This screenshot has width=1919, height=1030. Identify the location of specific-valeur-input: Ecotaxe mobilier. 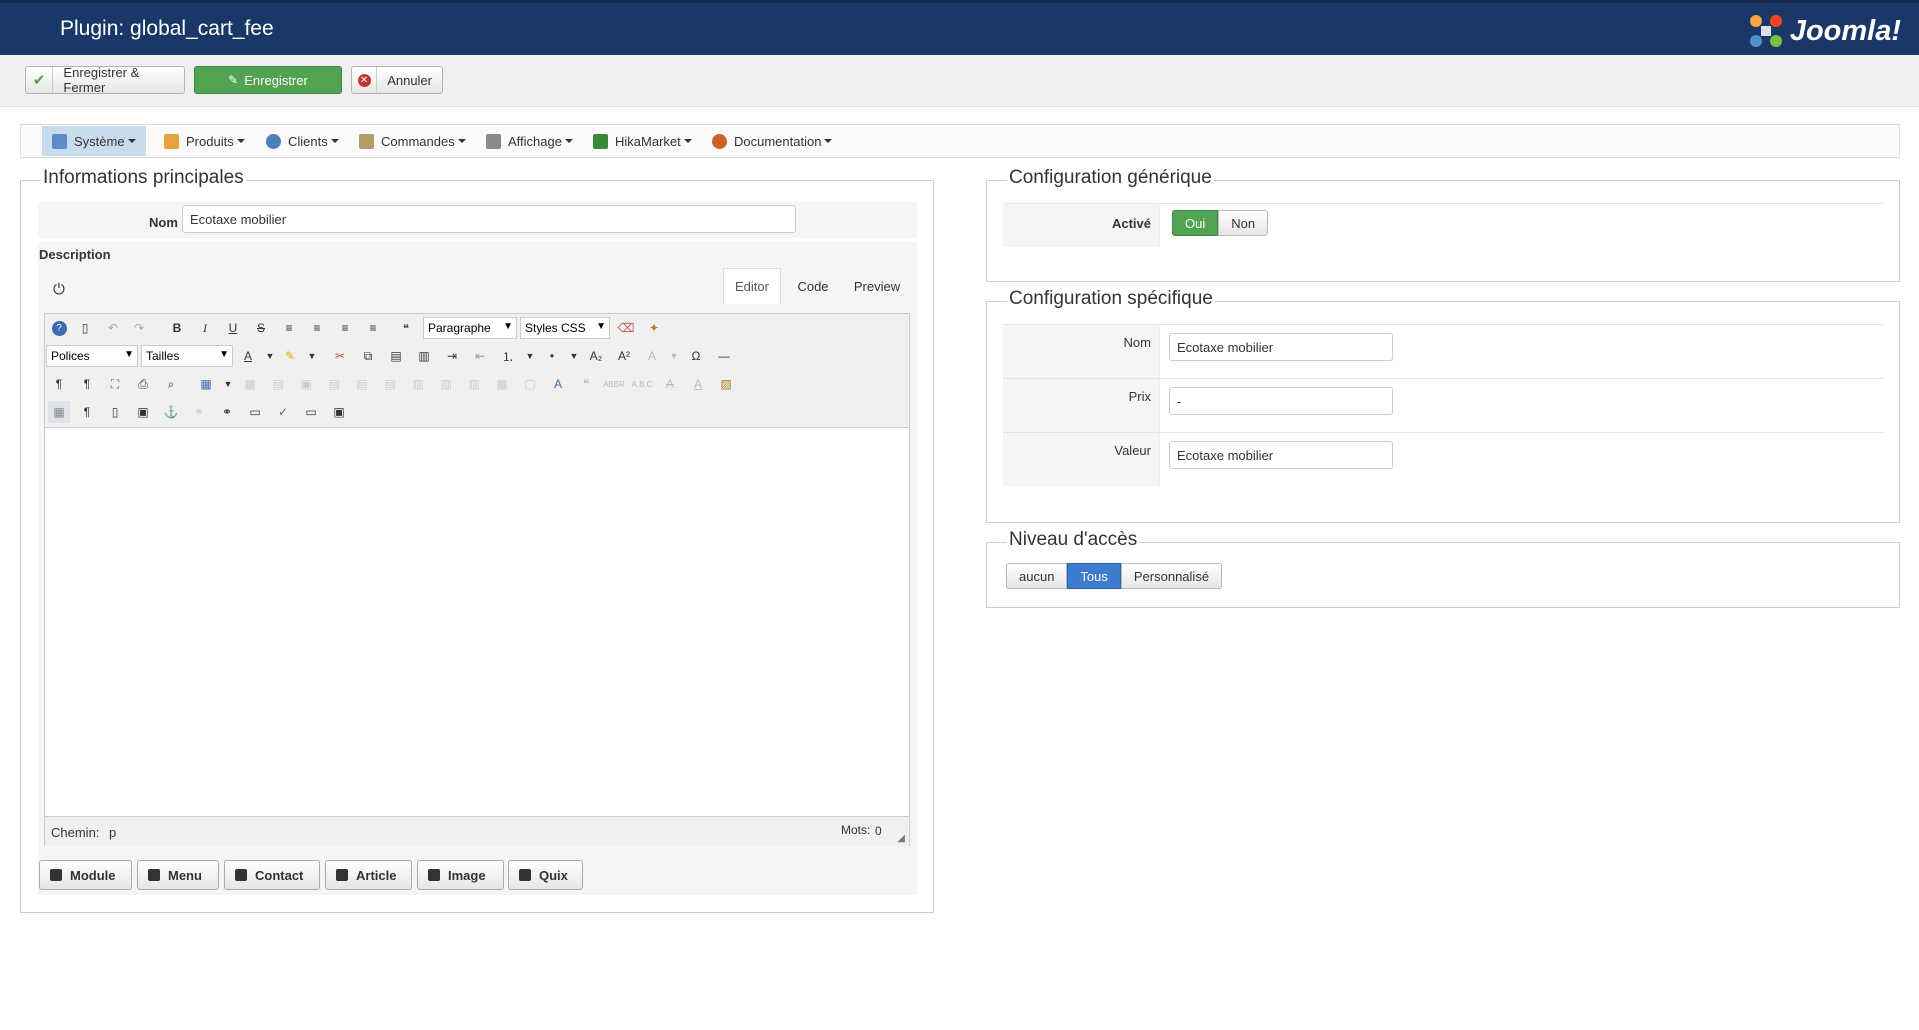
(1281, 455).